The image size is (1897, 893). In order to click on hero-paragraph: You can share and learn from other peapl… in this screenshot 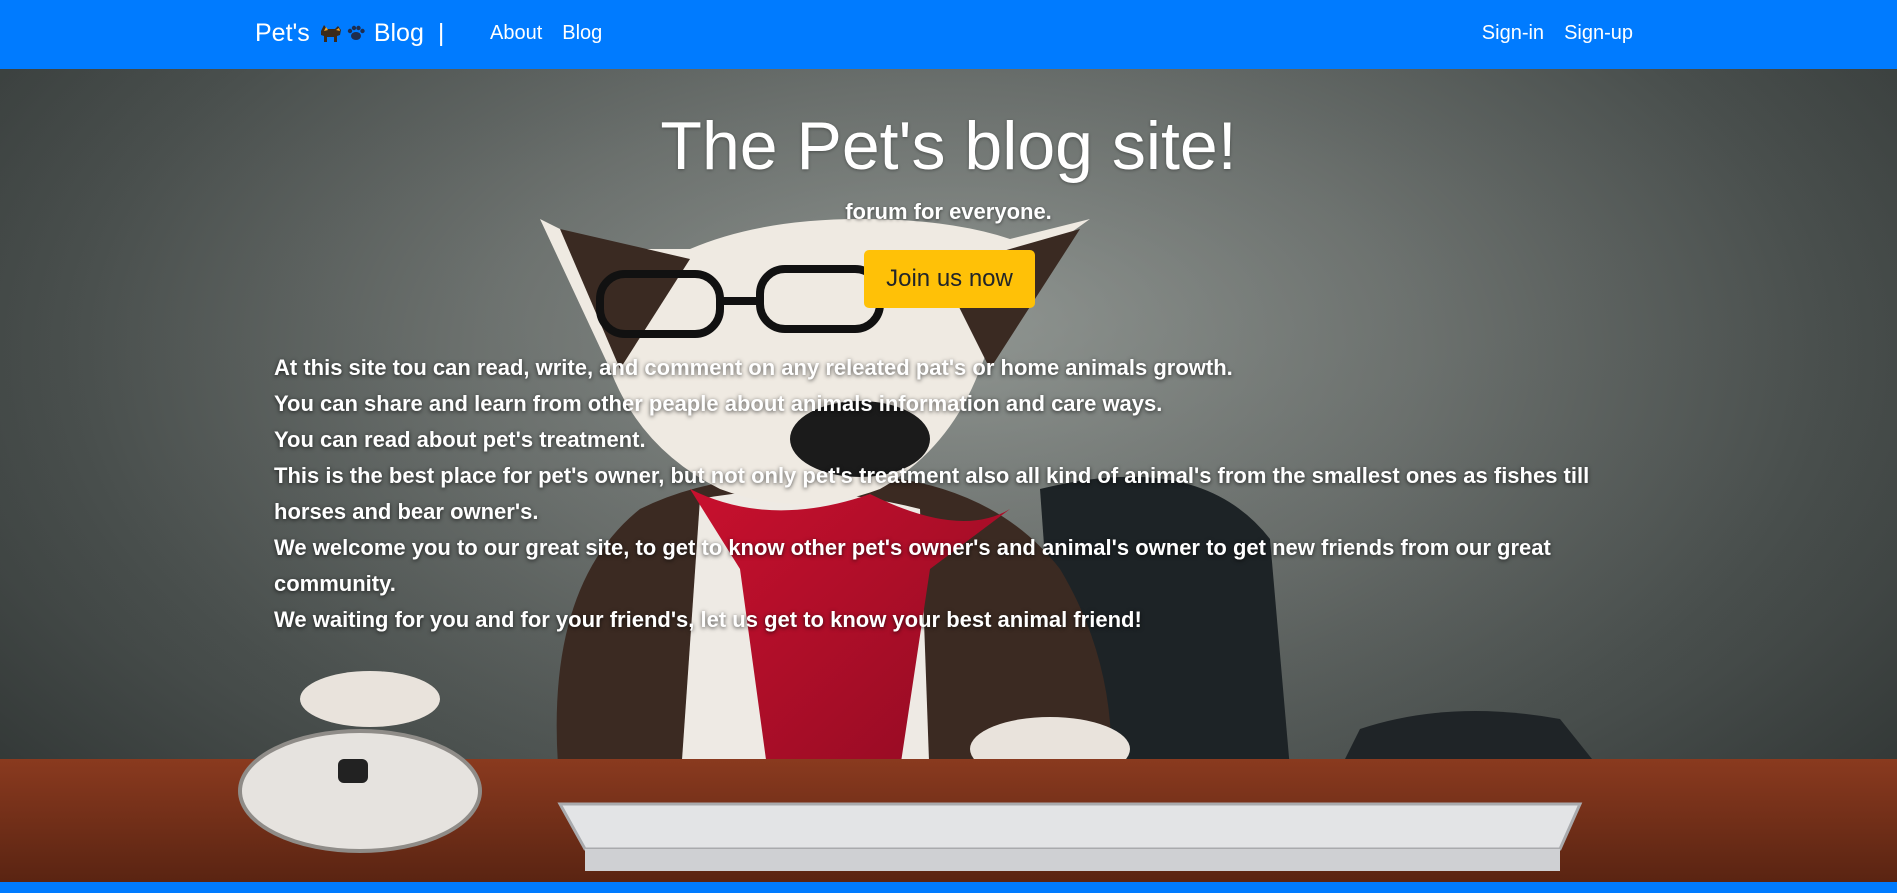, I will do `click(718, 403)`.